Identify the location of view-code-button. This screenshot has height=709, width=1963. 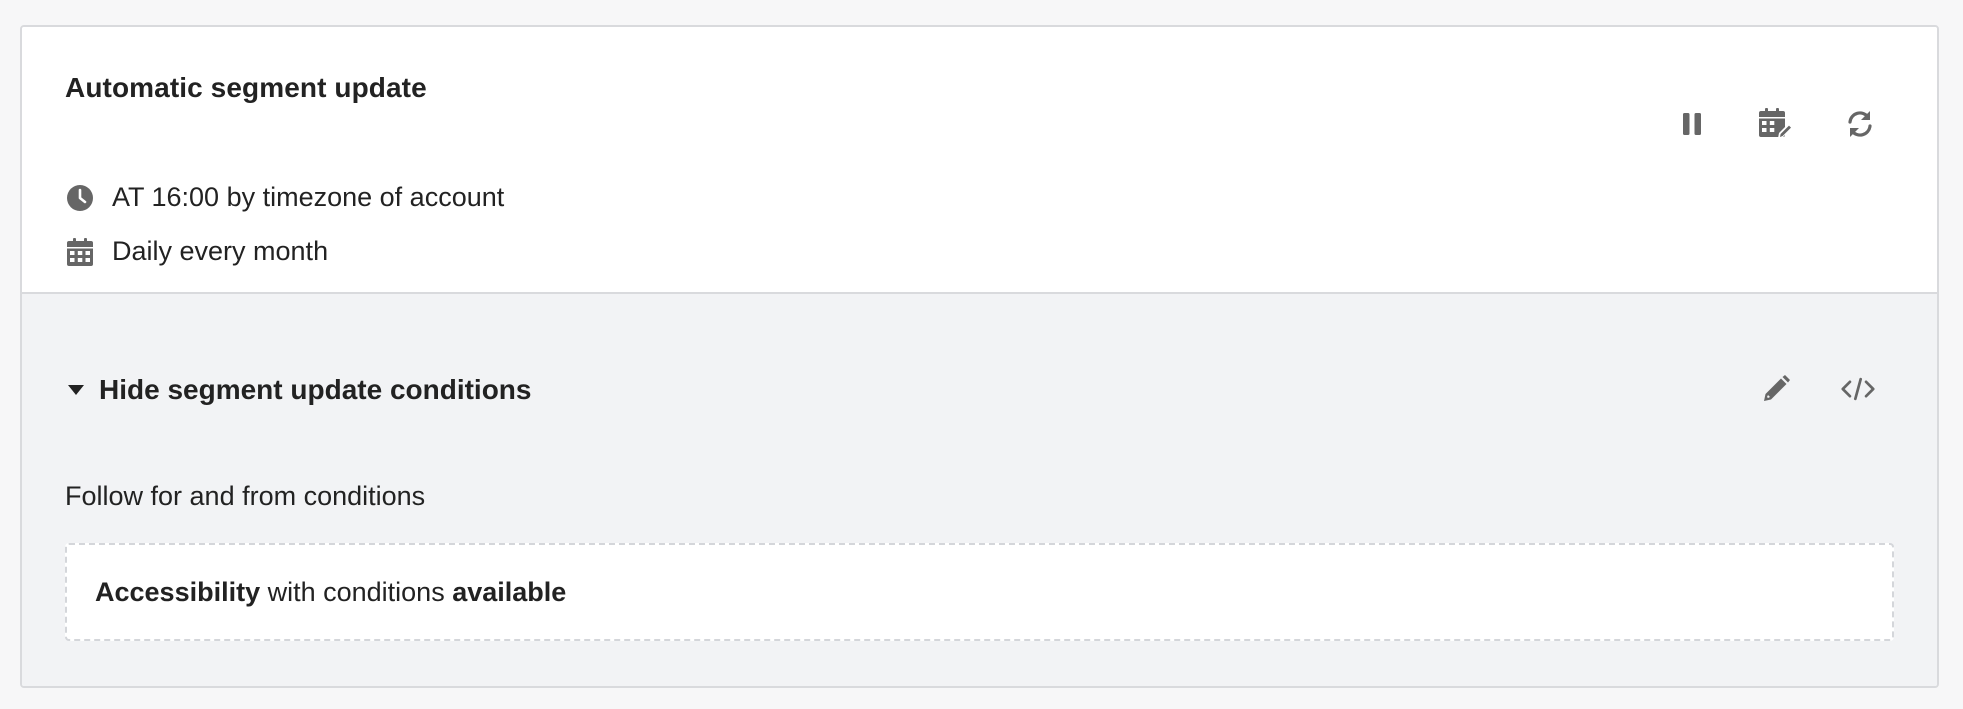
(1858, 389).